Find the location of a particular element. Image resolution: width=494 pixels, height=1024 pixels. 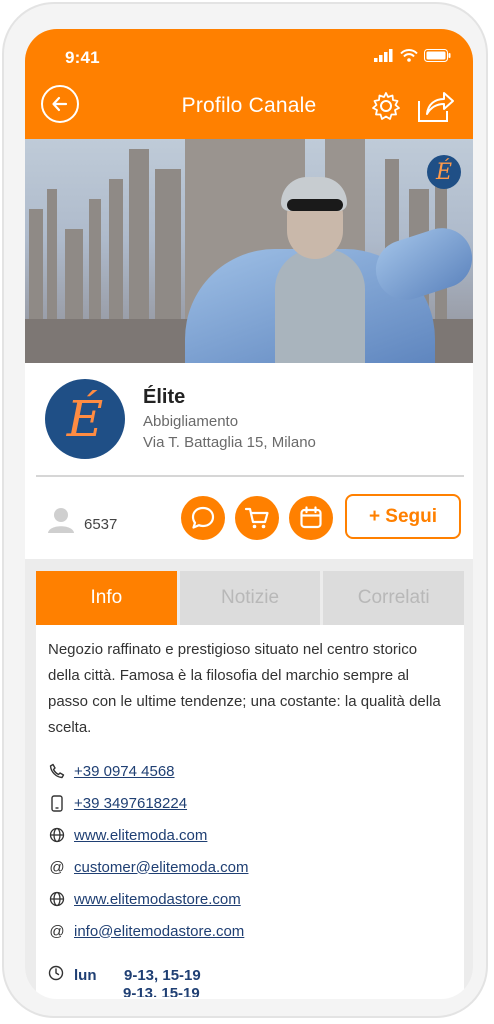

contact-row: +39 0974 4568 is located at coordinates (111, 771).